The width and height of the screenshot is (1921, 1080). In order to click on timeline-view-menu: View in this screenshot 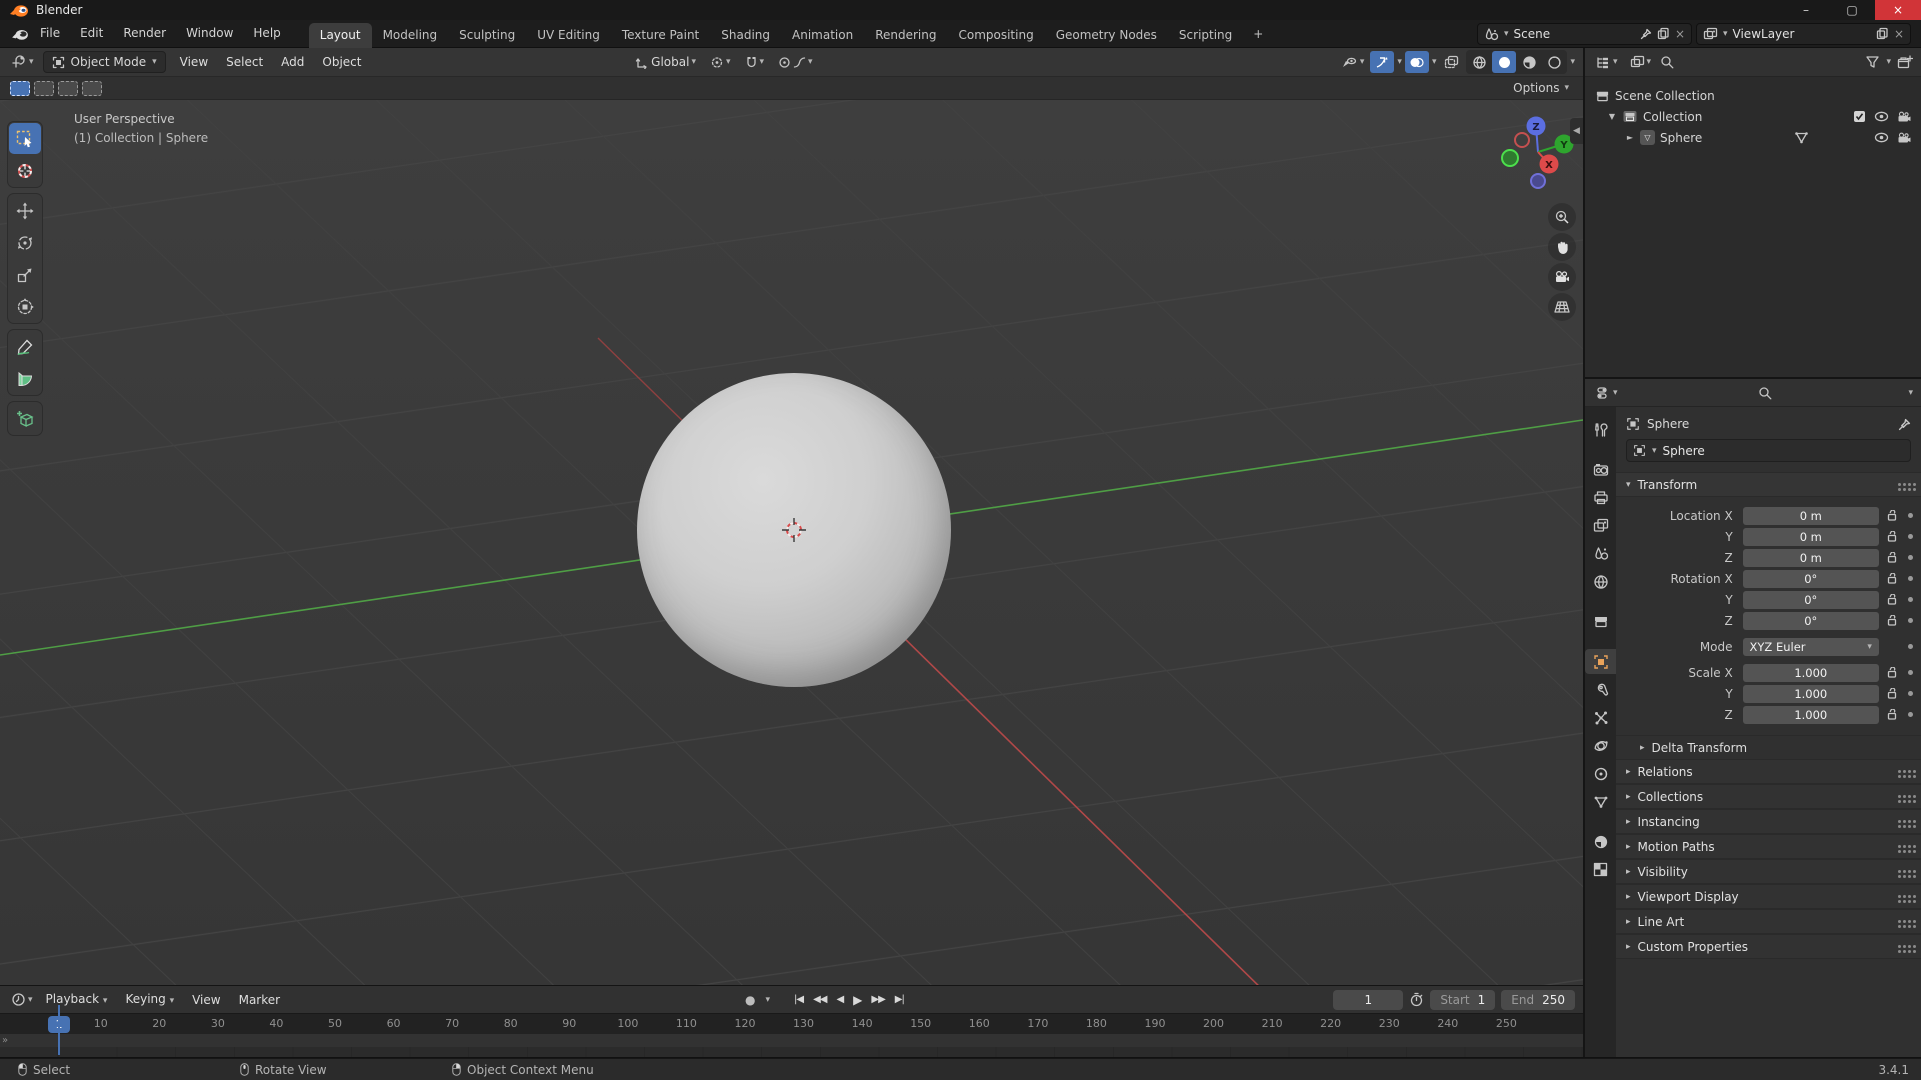, I will do `click(206, 1000)`.